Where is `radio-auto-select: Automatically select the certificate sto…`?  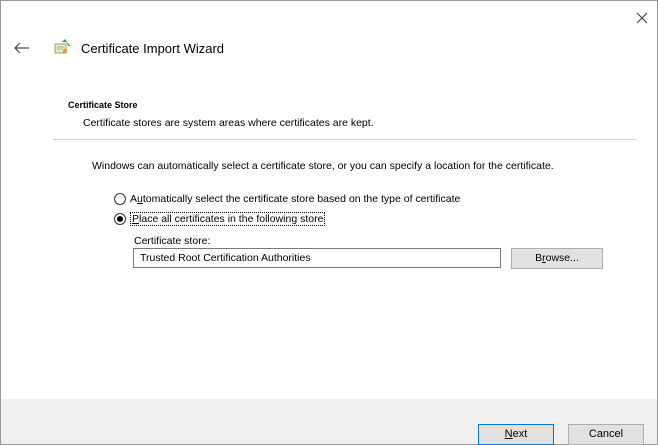 radio-auto-select: Automatically select the certificate sto… is located at coordinates (287, 199).